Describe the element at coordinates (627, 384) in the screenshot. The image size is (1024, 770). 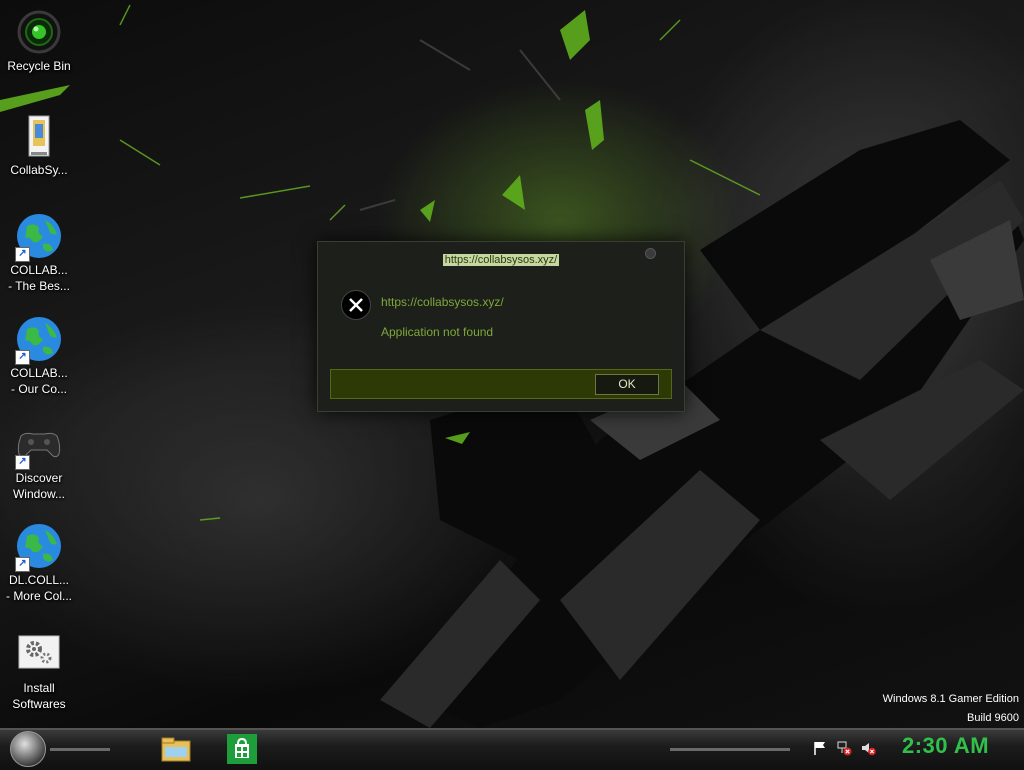
I see `ok-button: OK` at that location.